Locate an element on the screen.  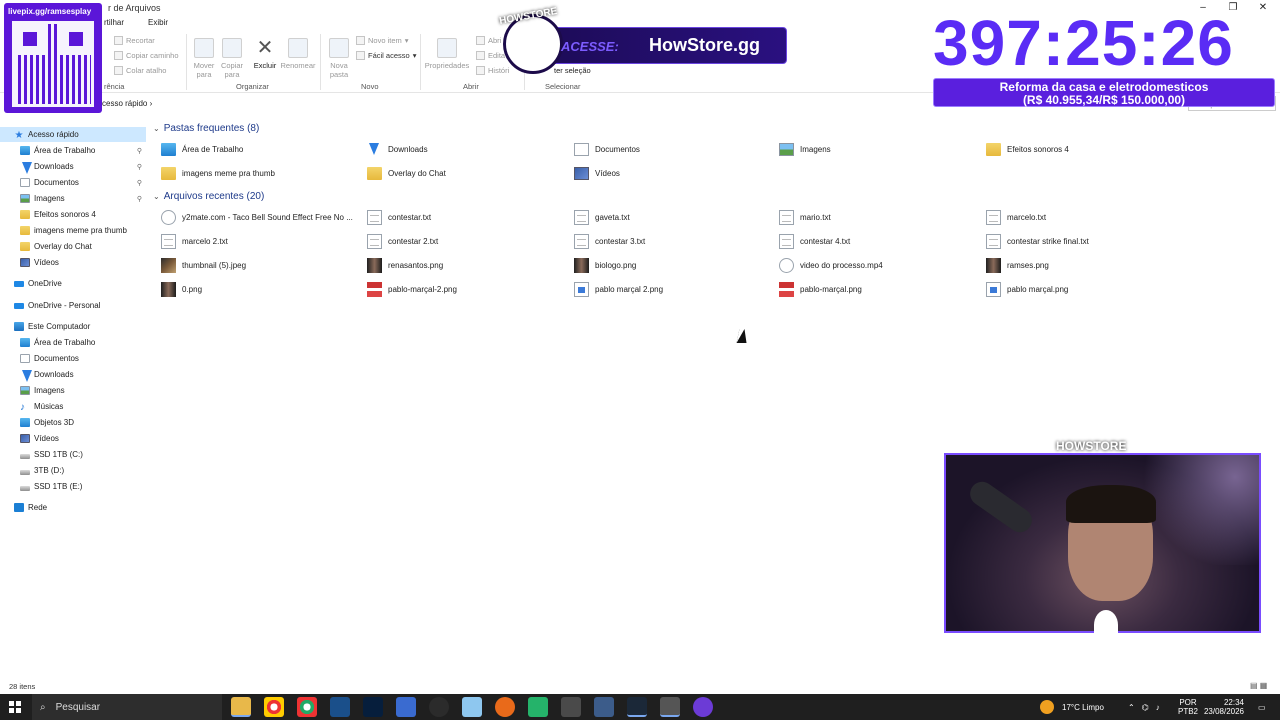
nav-item: Downloads is located at coordinates (73, 374).